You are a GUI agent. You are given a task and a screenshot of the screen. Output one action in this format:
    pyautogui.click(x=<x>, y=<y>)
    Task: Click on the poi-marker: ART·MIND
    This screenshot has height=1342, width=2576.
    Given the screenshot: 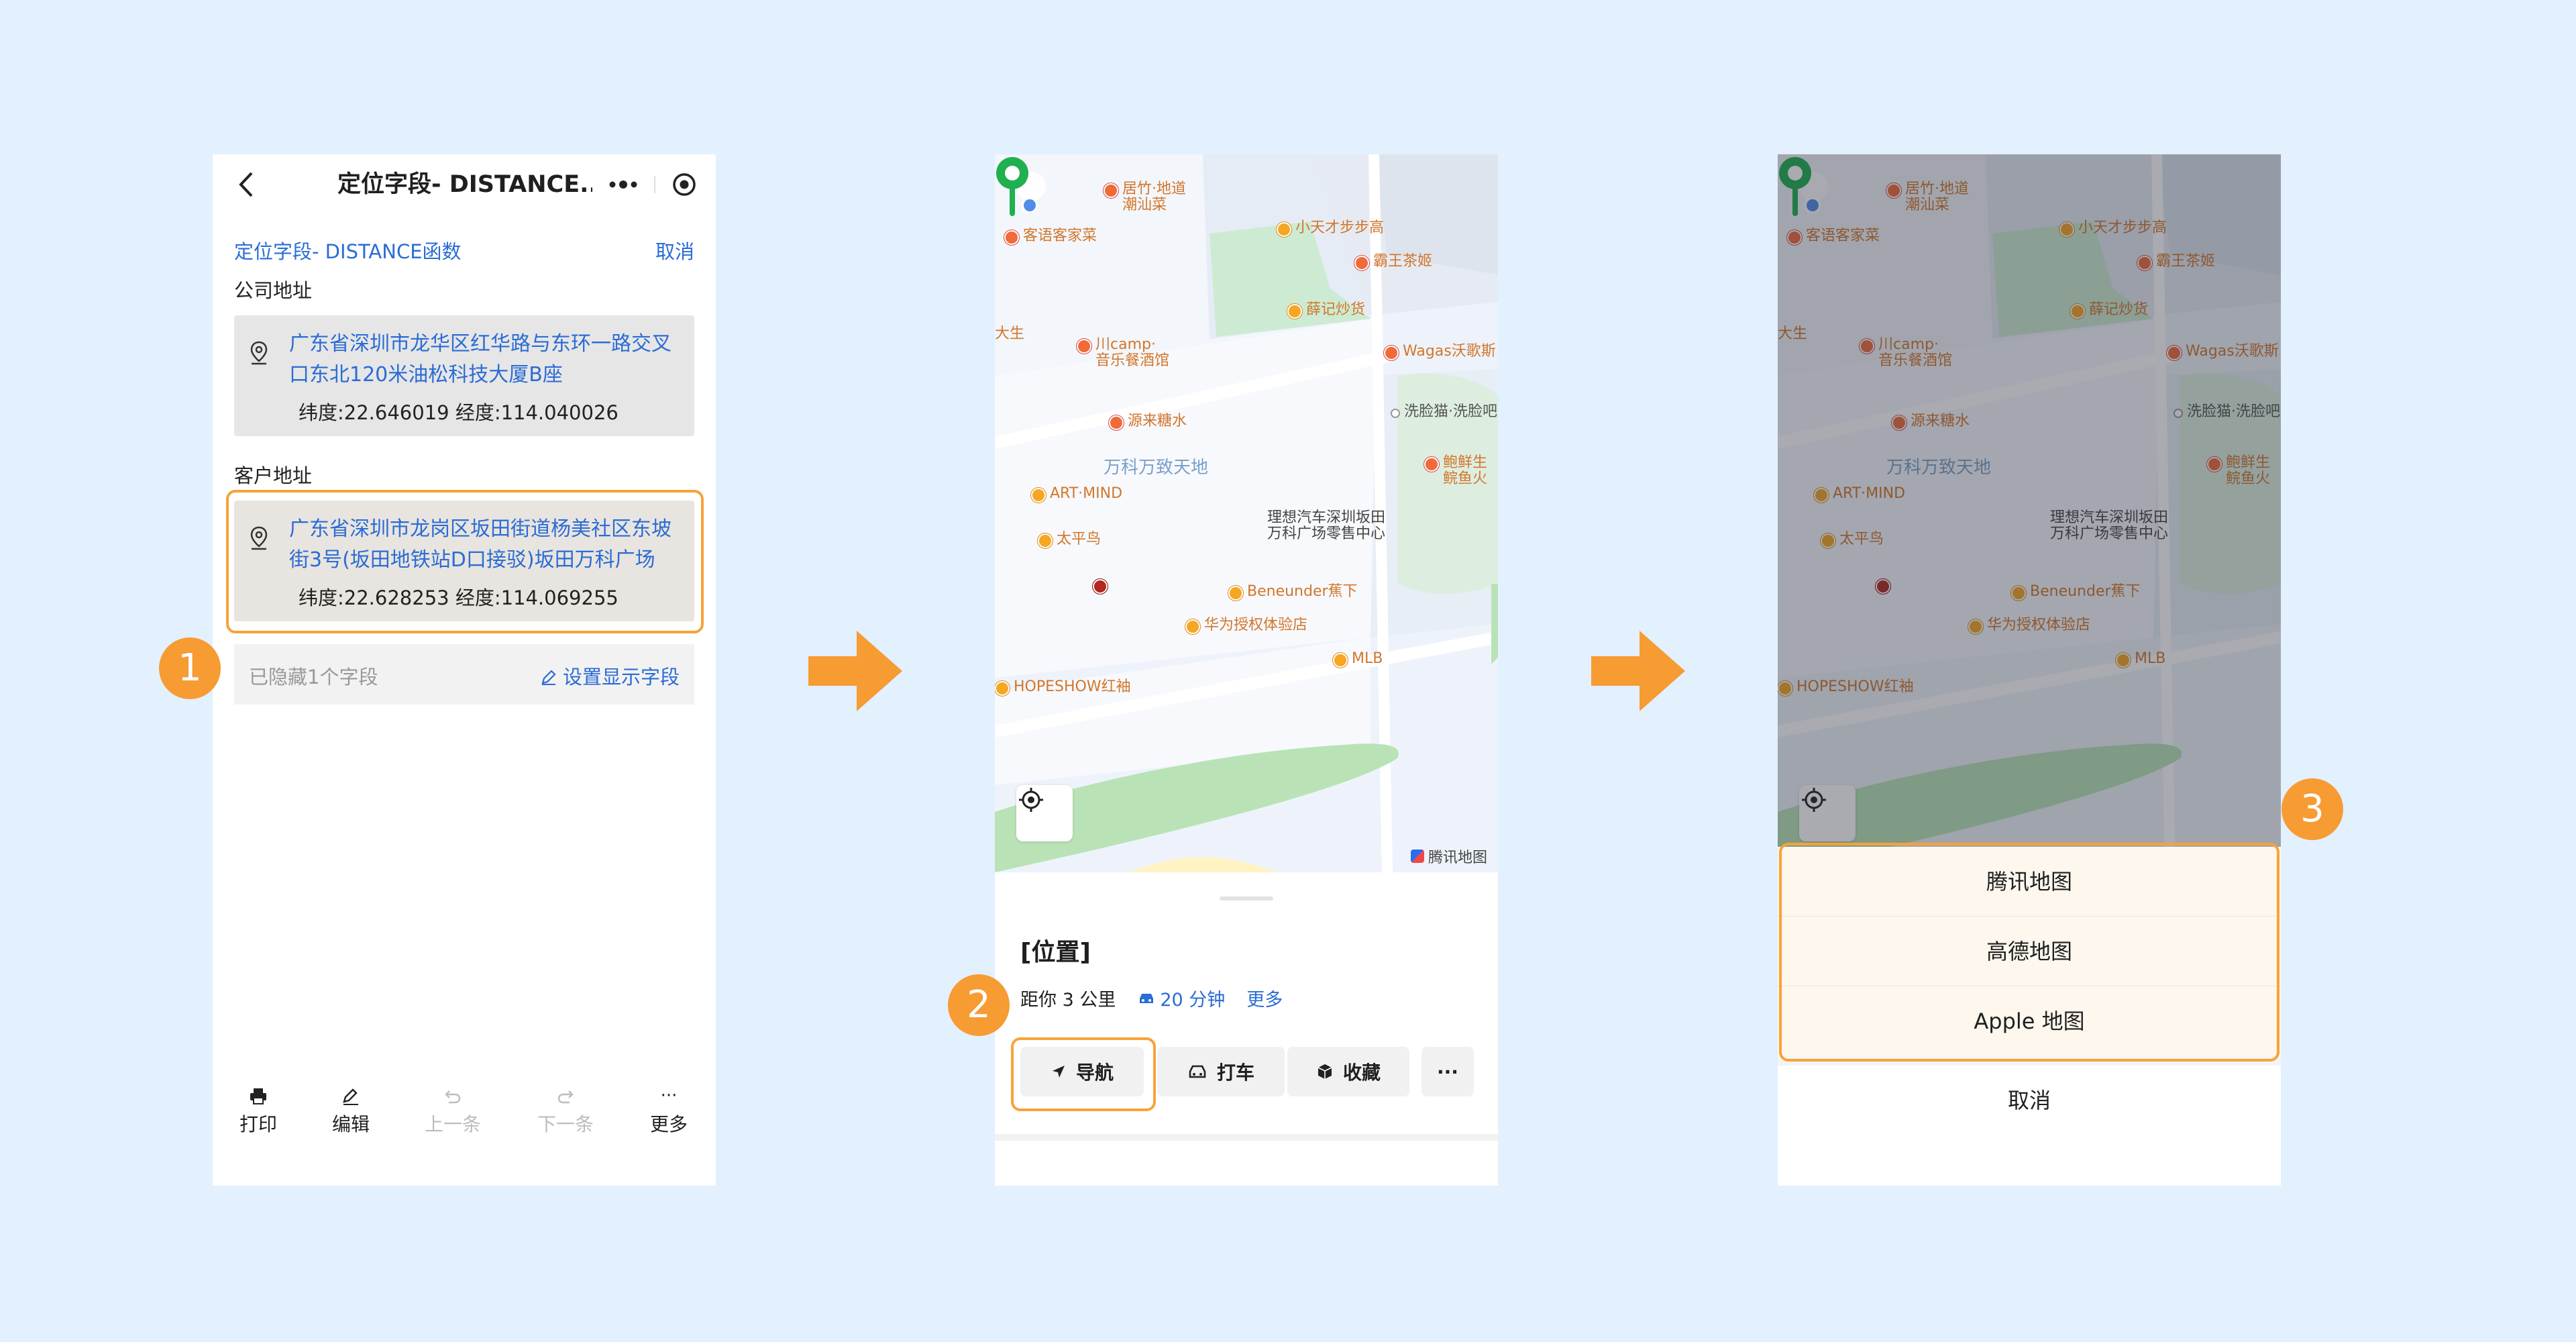 What is the action you would take?
    pyautogui.click(x=1076, y=494)
    